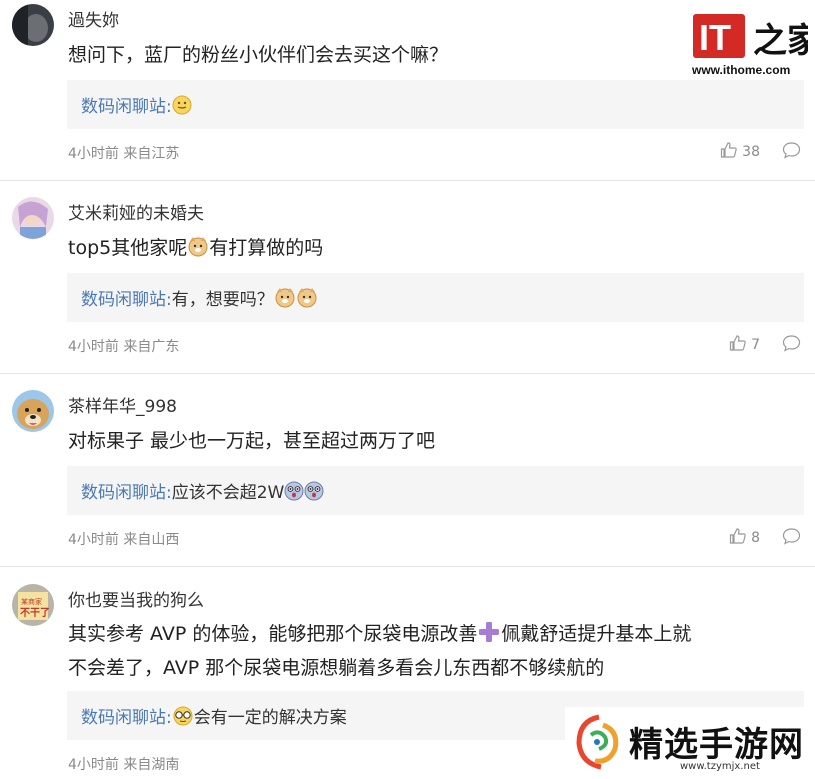  I want to click on site-watermark: 精选手游网 www.tzymjx.net, so click(690, 743).